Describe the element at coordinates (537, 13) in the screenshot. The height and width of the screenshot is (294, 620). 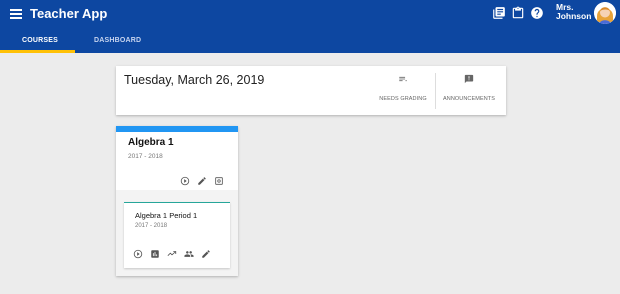
I see `help-icon` at that location.